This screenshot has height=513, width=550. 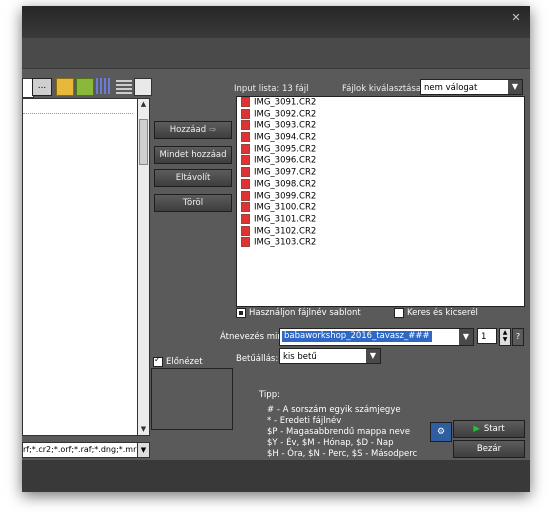 What do you see at coordinates (380, 149) in the screenshot?
I see `file-list-item: IMG_3095.CR2` at bounding box center [380, 149].